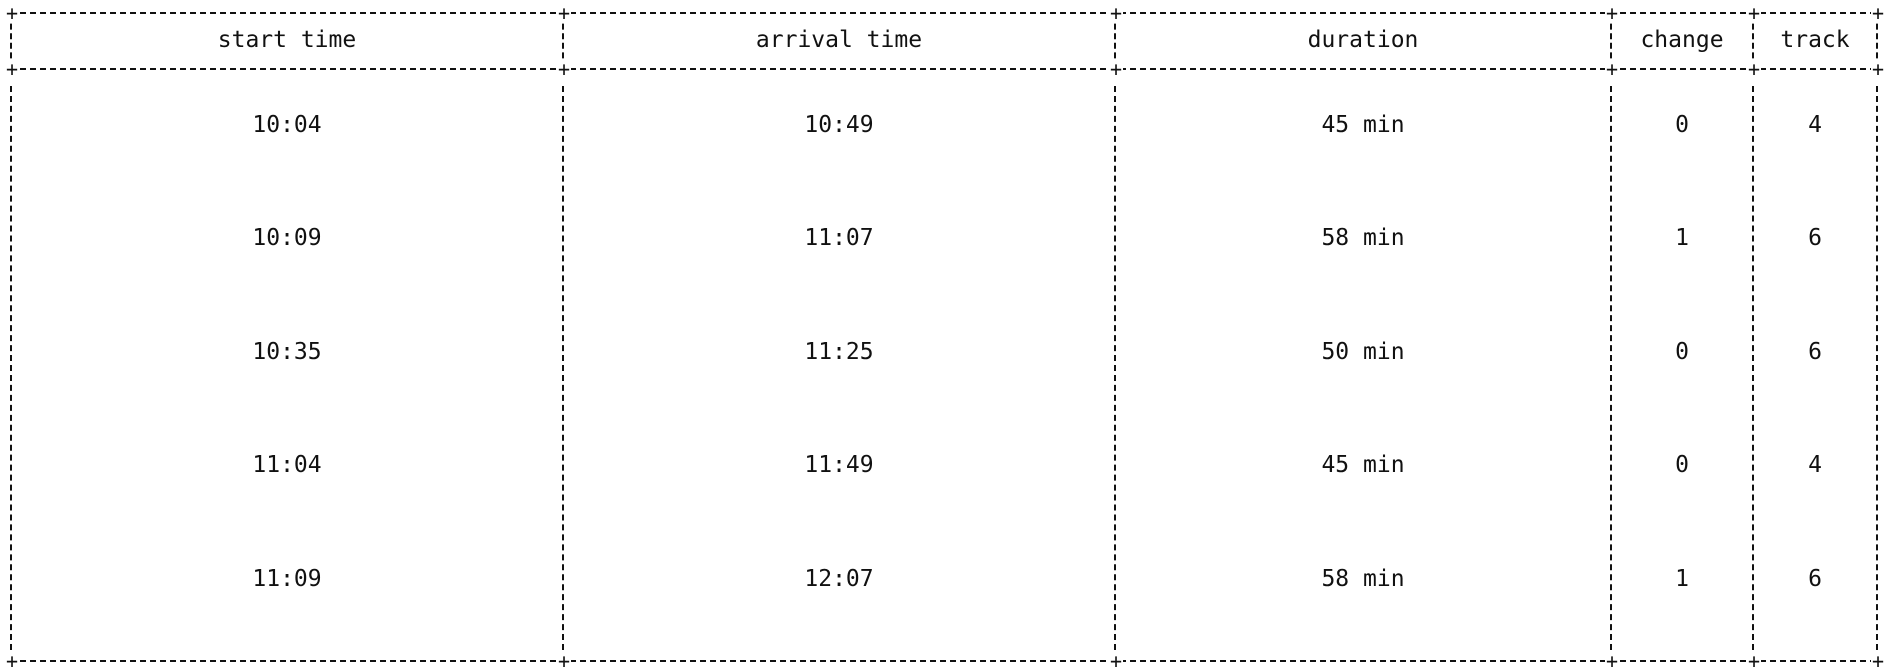 The width and height of the screenshot is (1890, 670). Describe the element at coordinates (287, 40) in the screenshot. I see `column-header-start-time: start time` at that location.